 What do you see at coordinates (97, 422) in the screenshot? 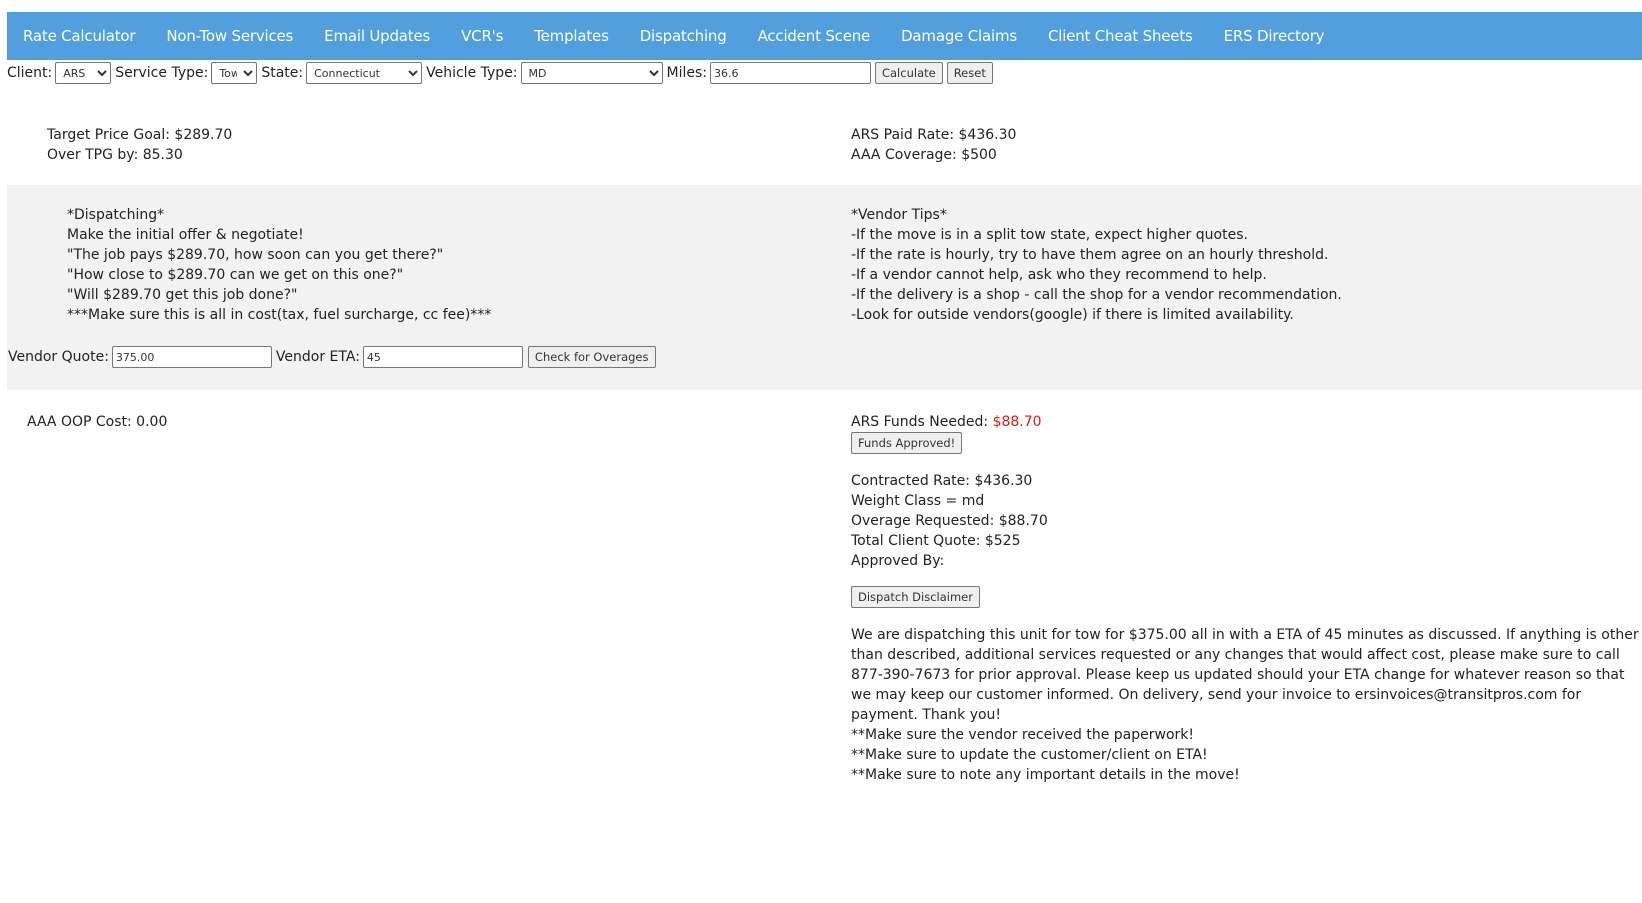
I see `aaa-oop-cost: AAA OOP Cost: 0.00` at bounding box center [97, 422].